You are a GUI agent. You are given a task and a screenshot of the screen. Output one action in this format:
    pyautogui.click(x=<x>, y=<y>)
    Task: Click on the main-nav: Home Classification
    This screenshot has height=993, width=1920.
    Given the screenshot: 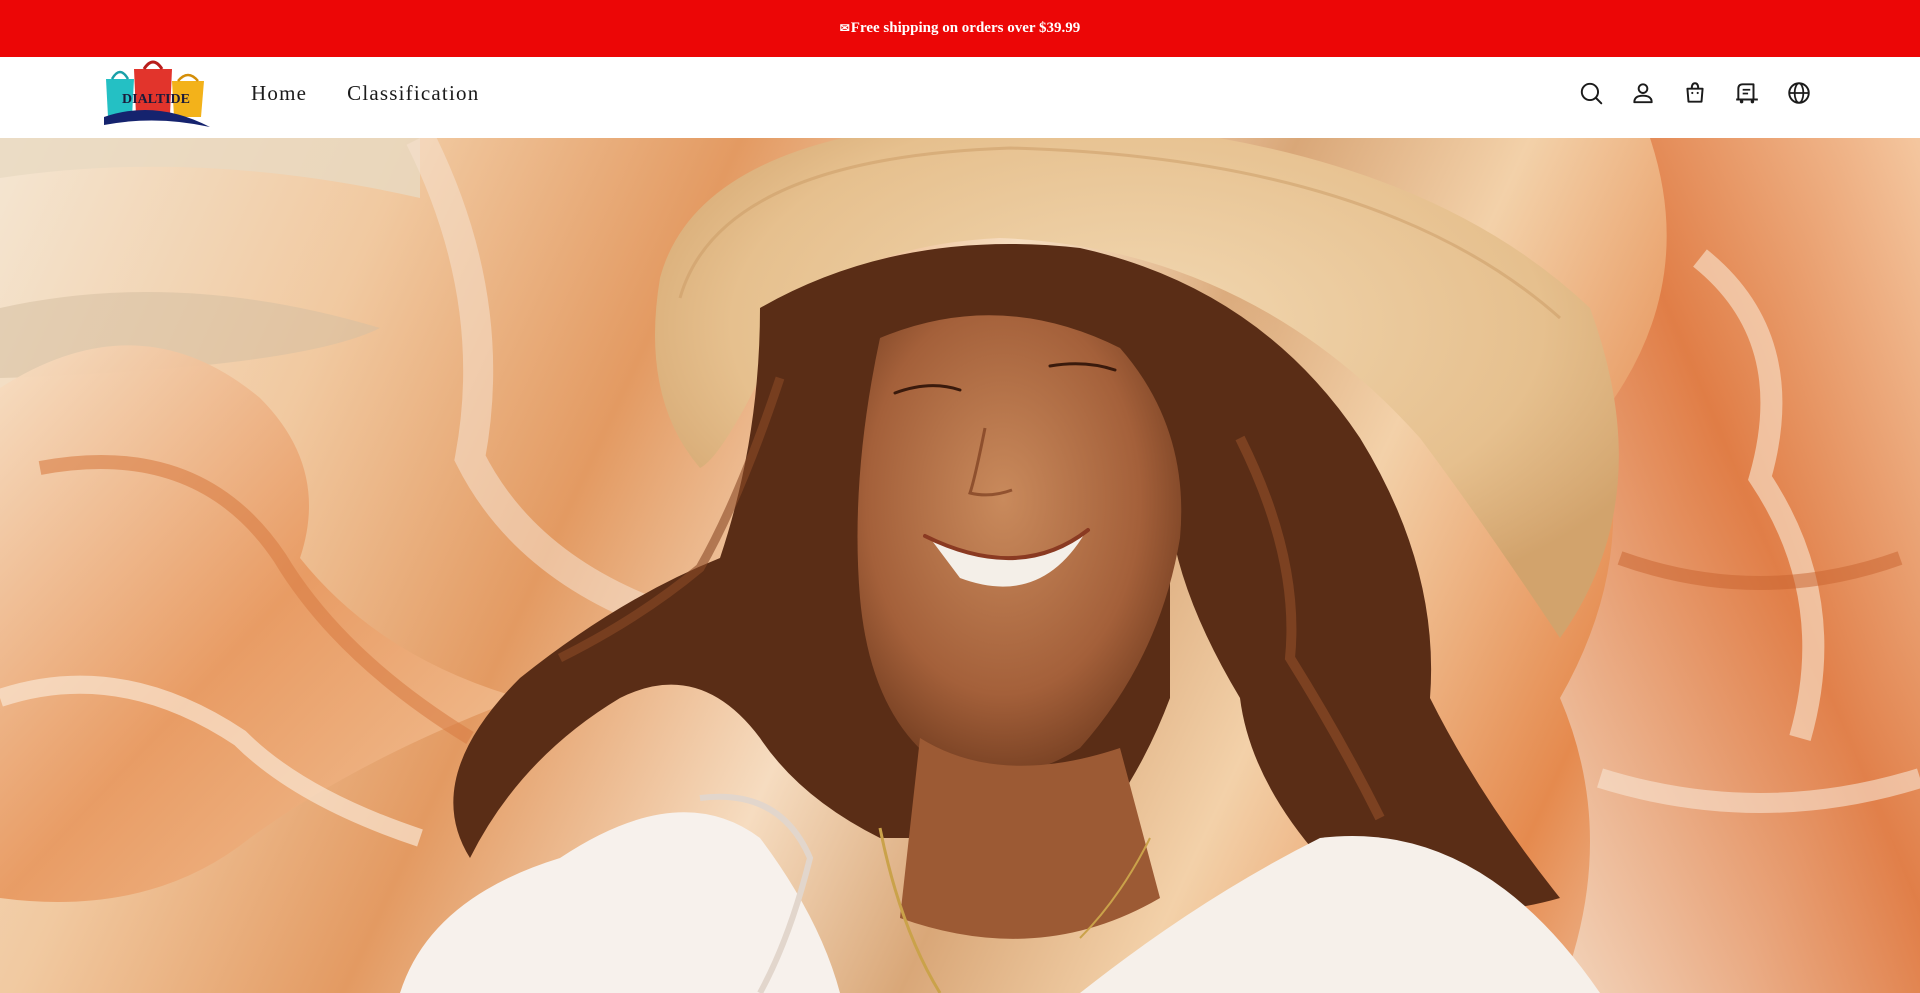 What is the action you would take?
    pyautogui.click(x=365, y=93)
    